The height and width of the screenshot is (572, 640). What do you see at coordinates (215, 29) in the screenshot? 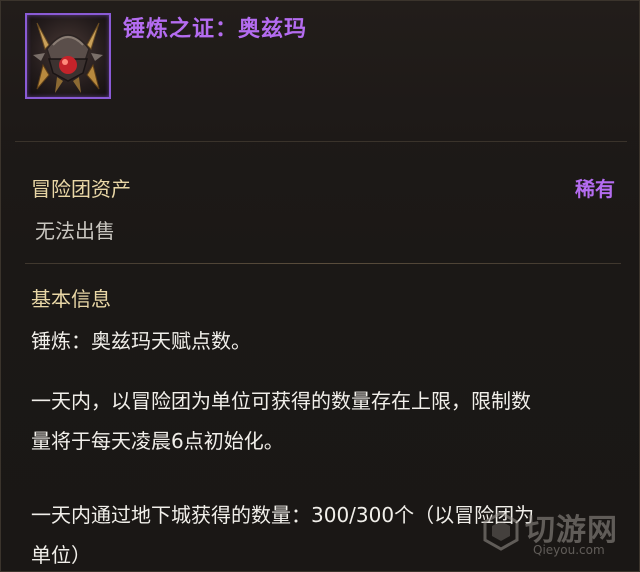
I see `item-name: 锤炼之证：奥兹玛` at bounding box center [215, 29].